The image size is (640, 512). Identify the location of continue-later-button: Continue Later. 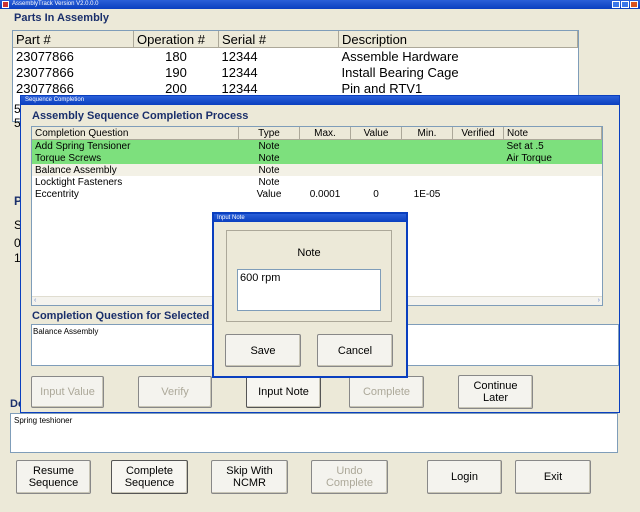
(495, 392).